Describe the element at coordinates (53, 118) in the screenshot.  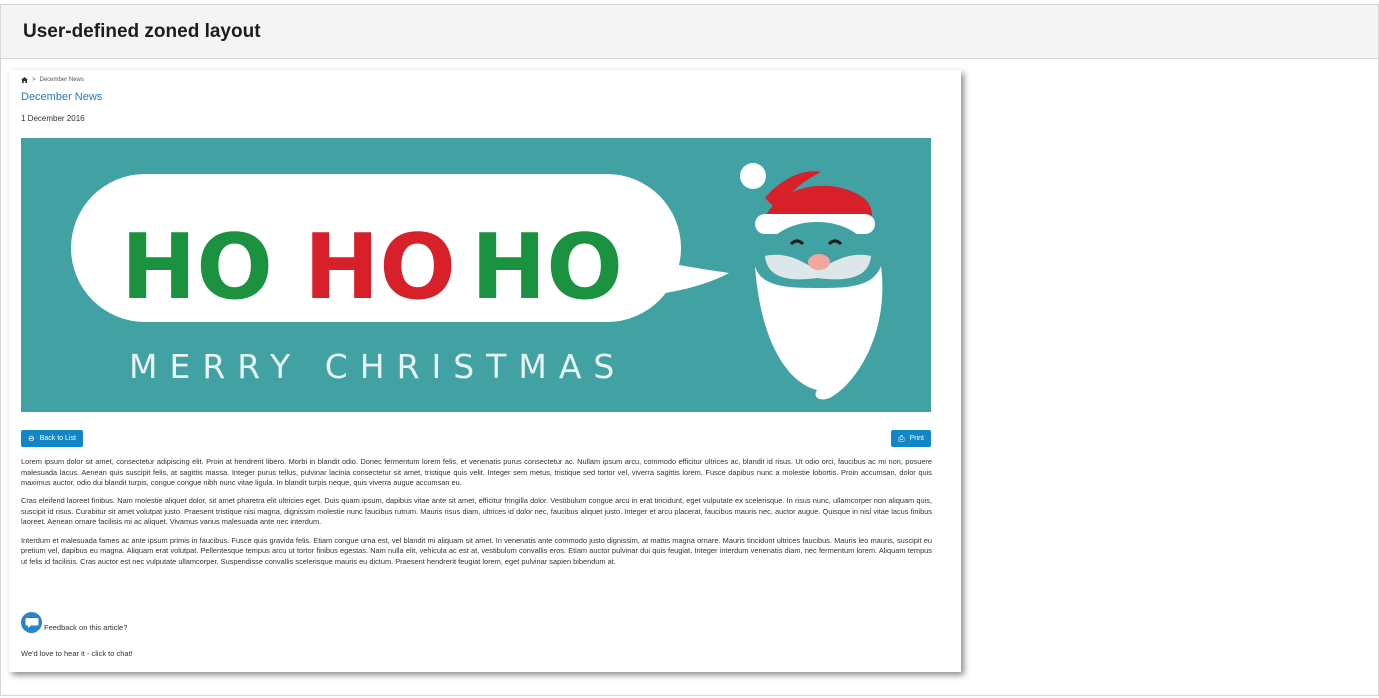
I see `article-date: 1 December 2016` at that location.